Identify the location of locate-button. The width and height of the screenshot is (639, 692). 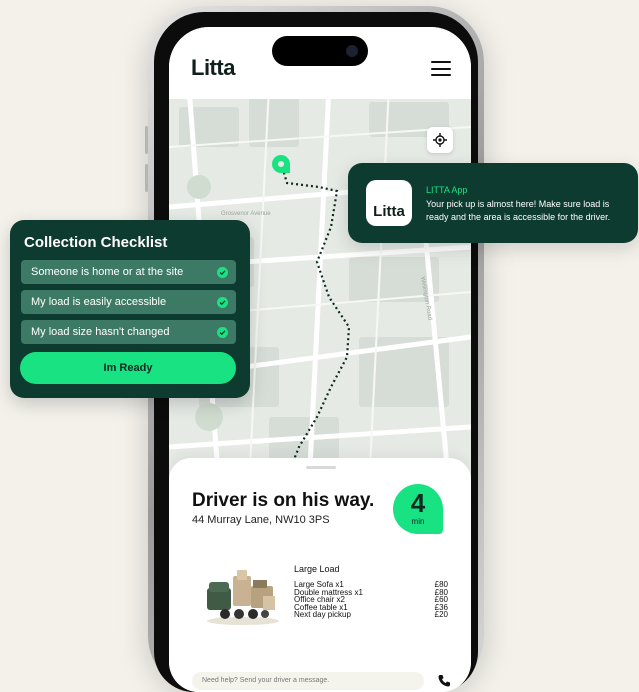
(440, 140).